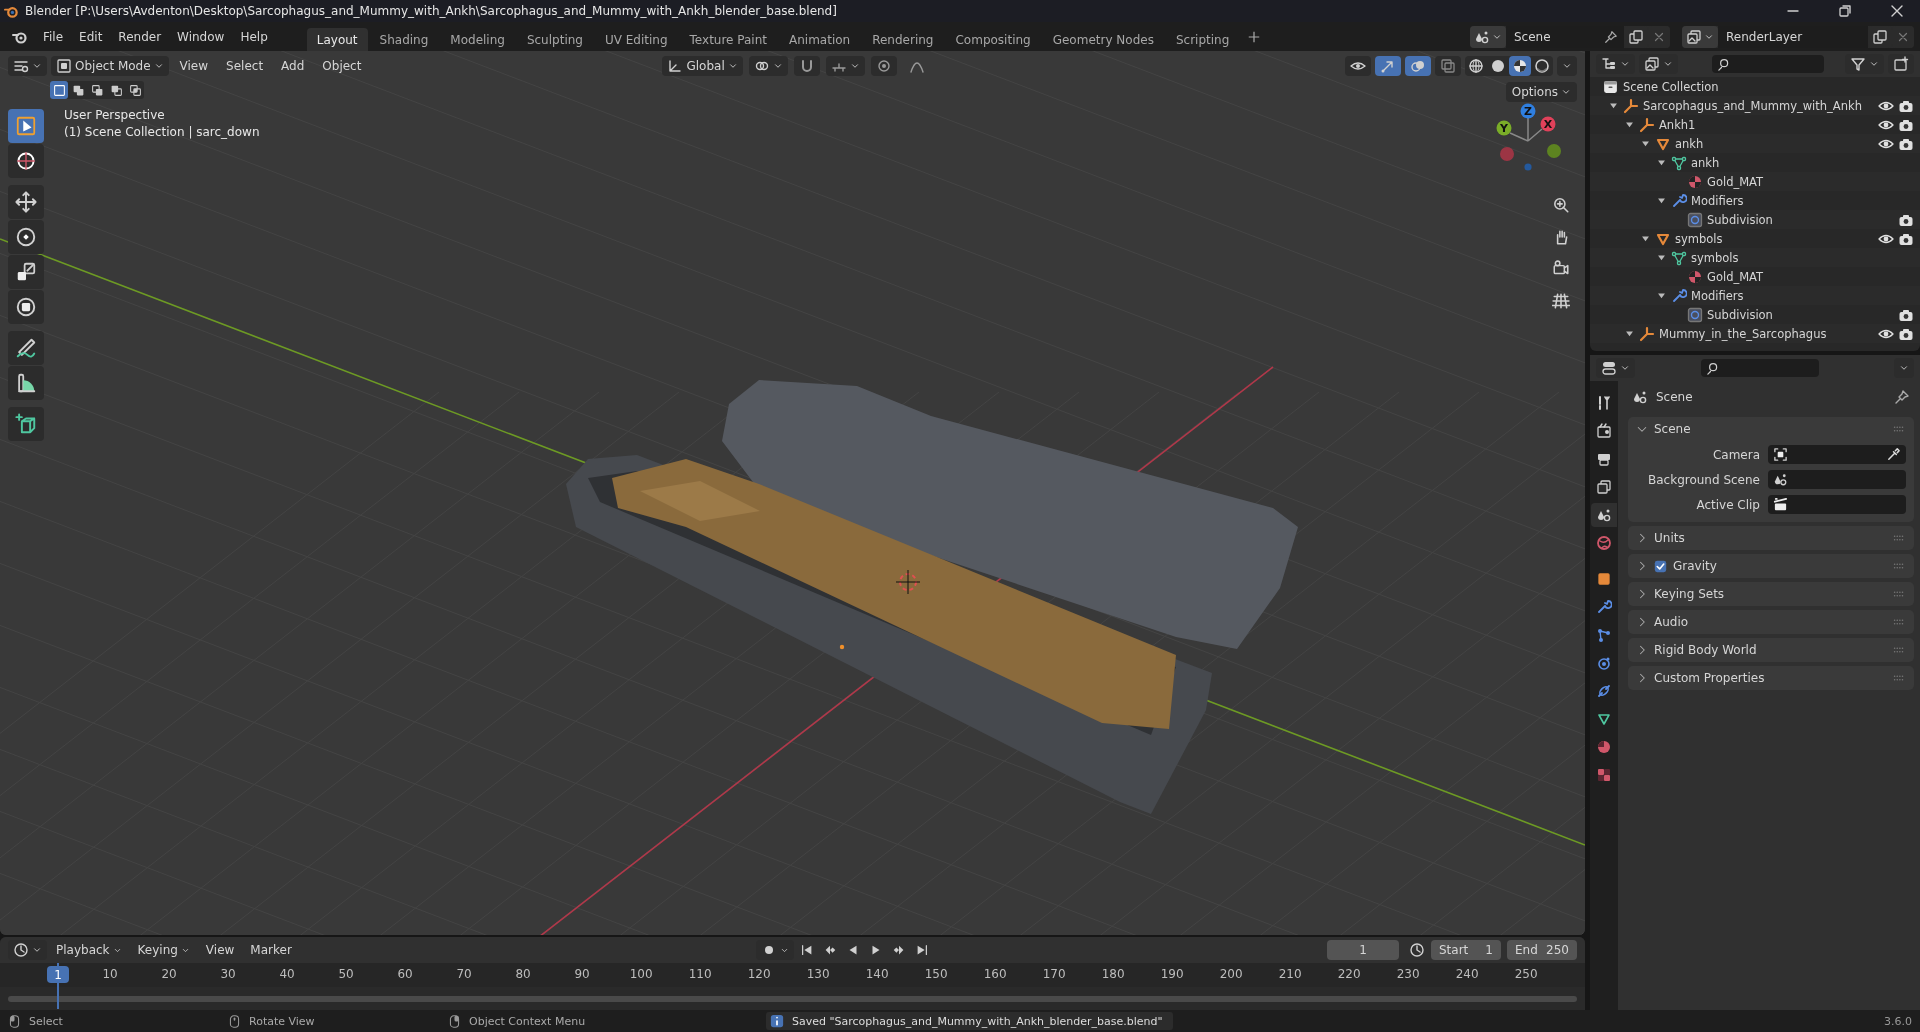 This screenshot has width=1920, height=1032. Describe the element at coordinates (1735, 454) in the screenshot. I see `field-label: Camera` at that location.